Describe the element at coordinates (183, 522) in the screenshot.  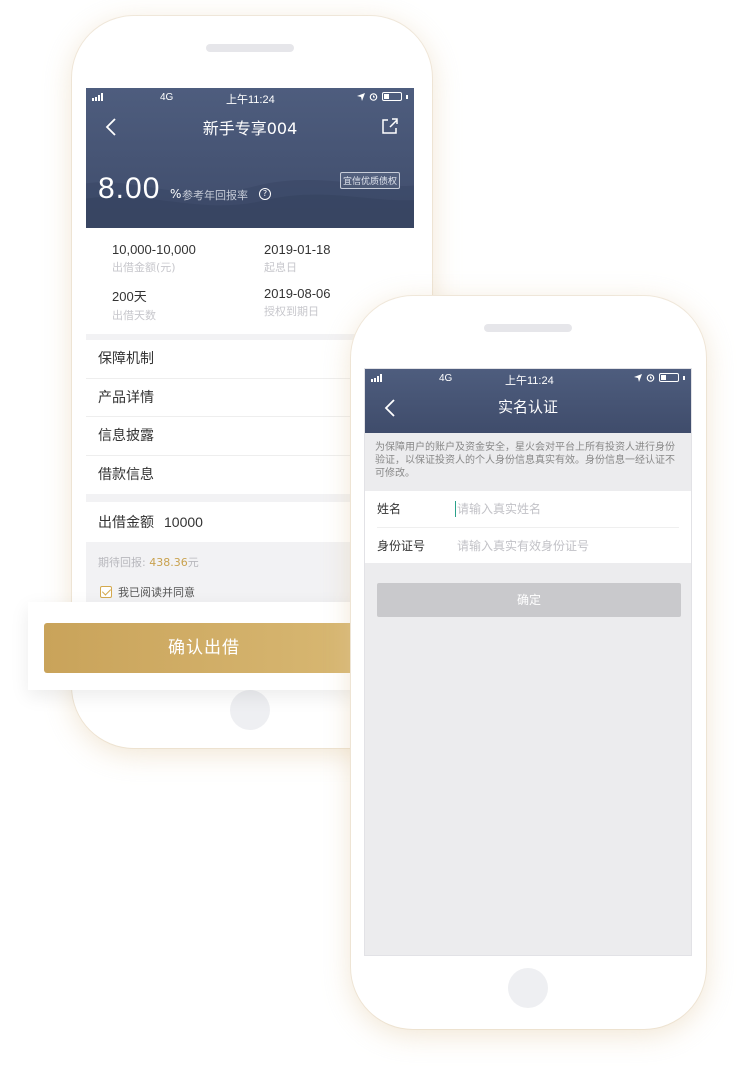
I see `amount-input: 10000` at that location.